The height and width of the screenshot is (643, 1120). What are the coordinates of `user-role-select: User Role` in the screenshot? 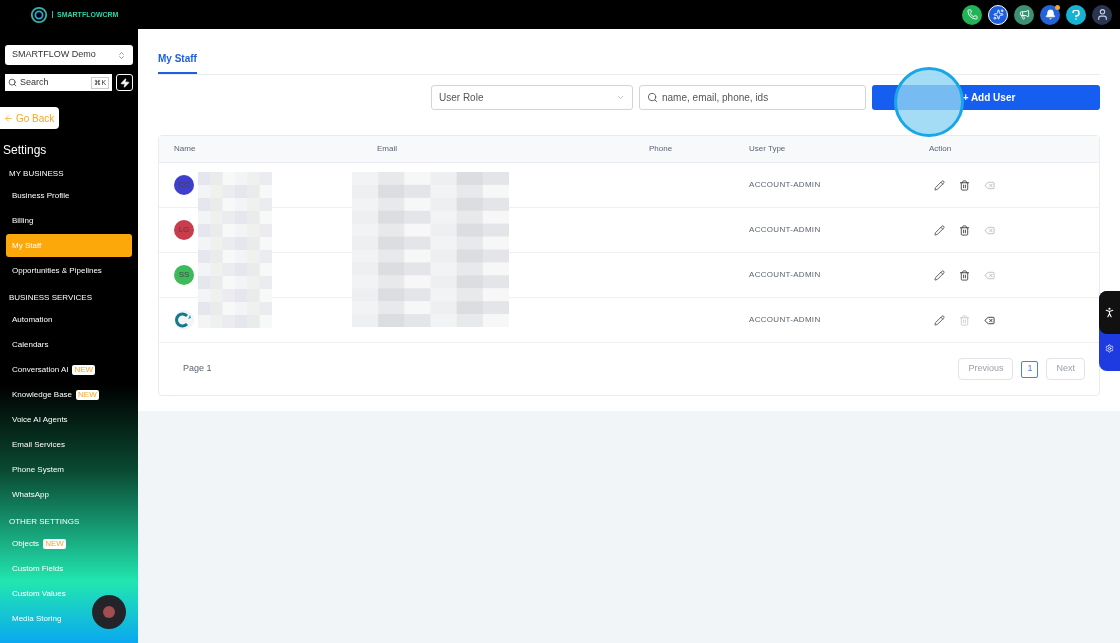 It's located at (532, 97).